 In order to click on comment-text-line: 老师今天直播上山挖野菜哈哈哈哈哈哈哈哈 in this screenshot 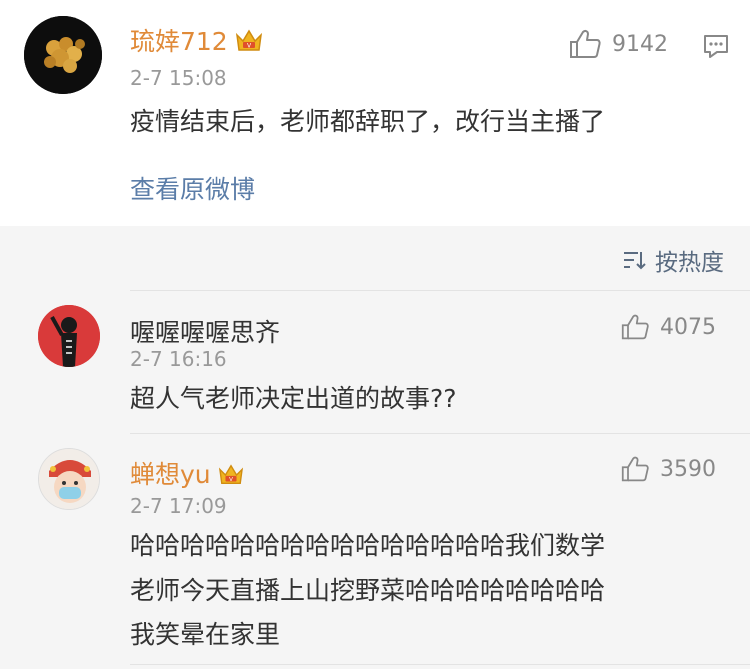, I will do `click(368, 590)`.